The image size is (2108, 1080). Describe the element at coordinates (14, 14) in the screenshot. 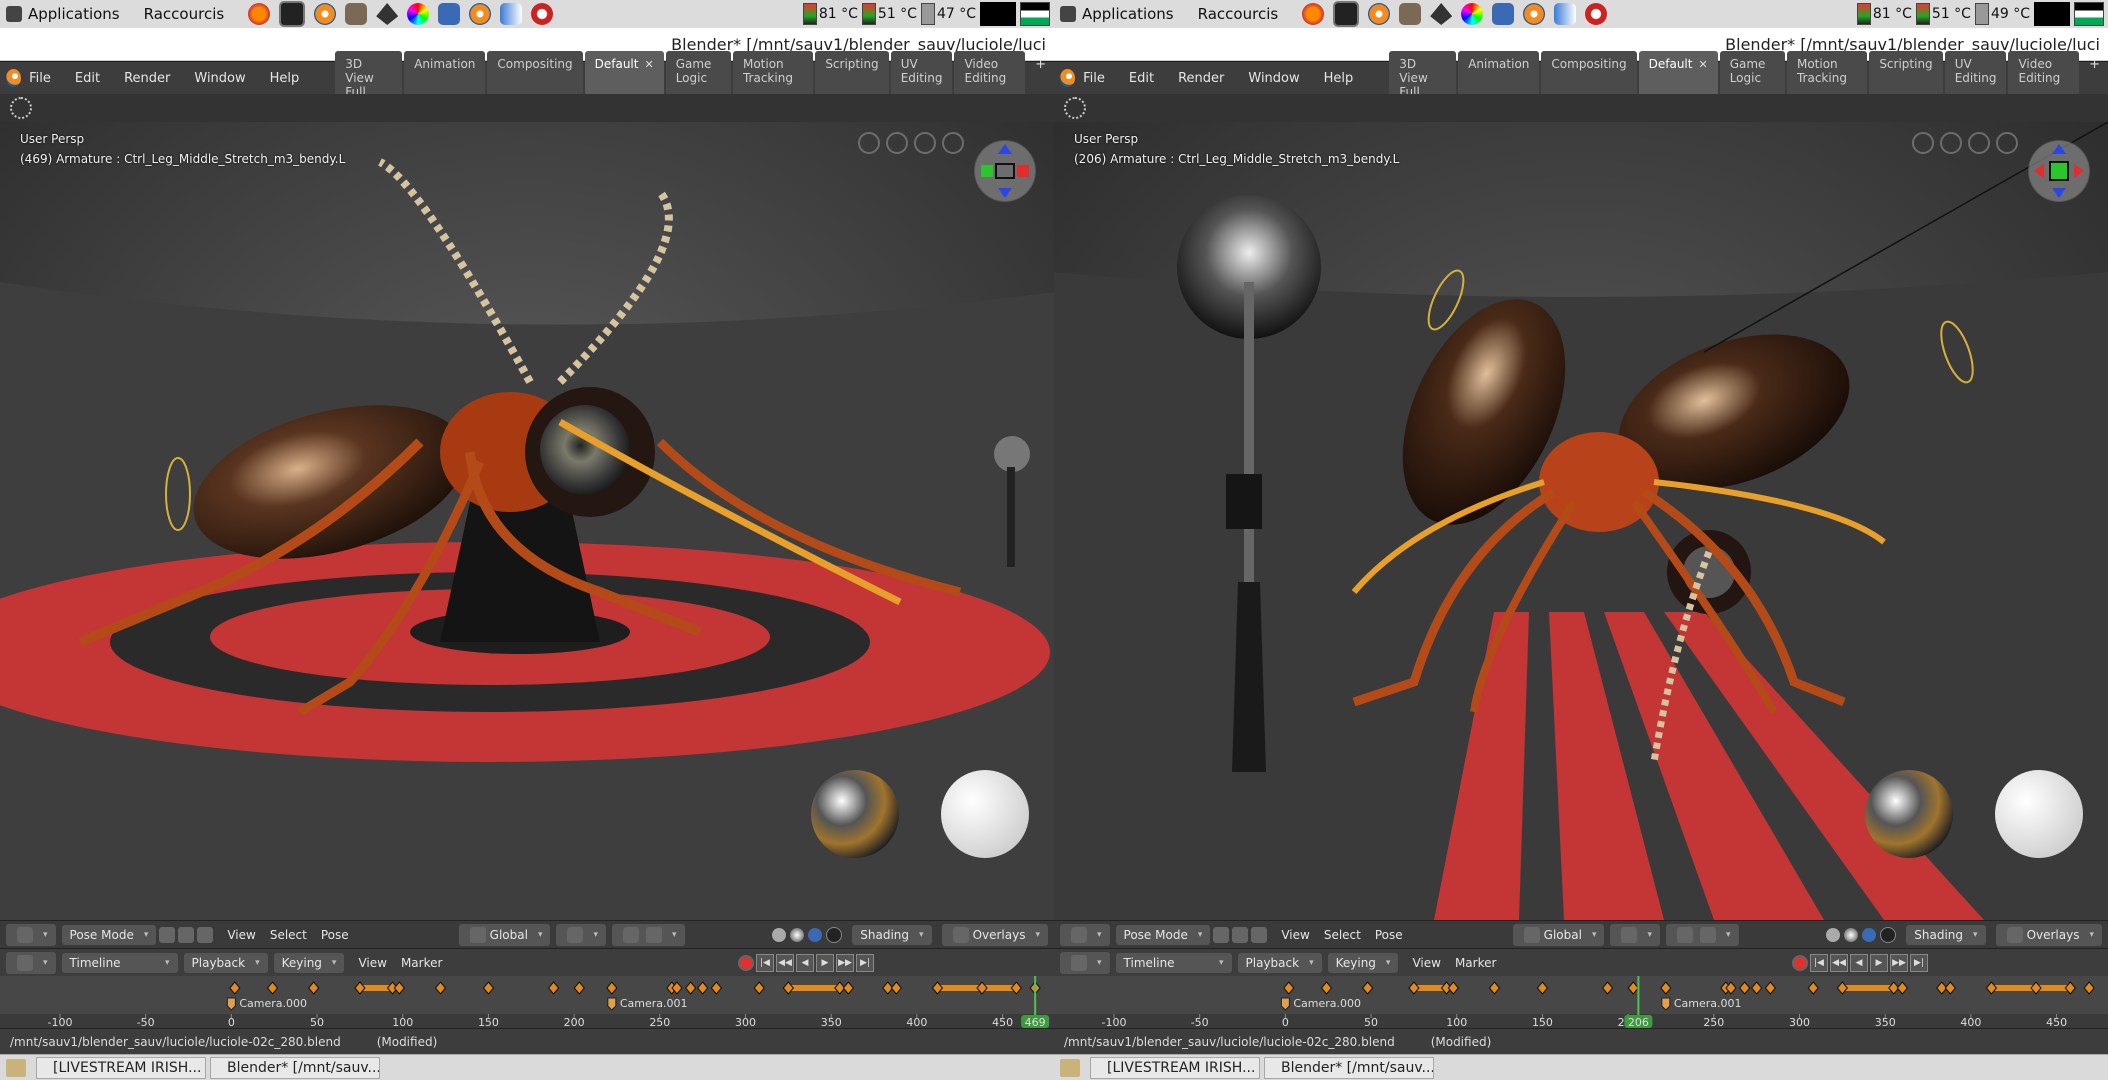

I see `applications-menu-icon` at that location.